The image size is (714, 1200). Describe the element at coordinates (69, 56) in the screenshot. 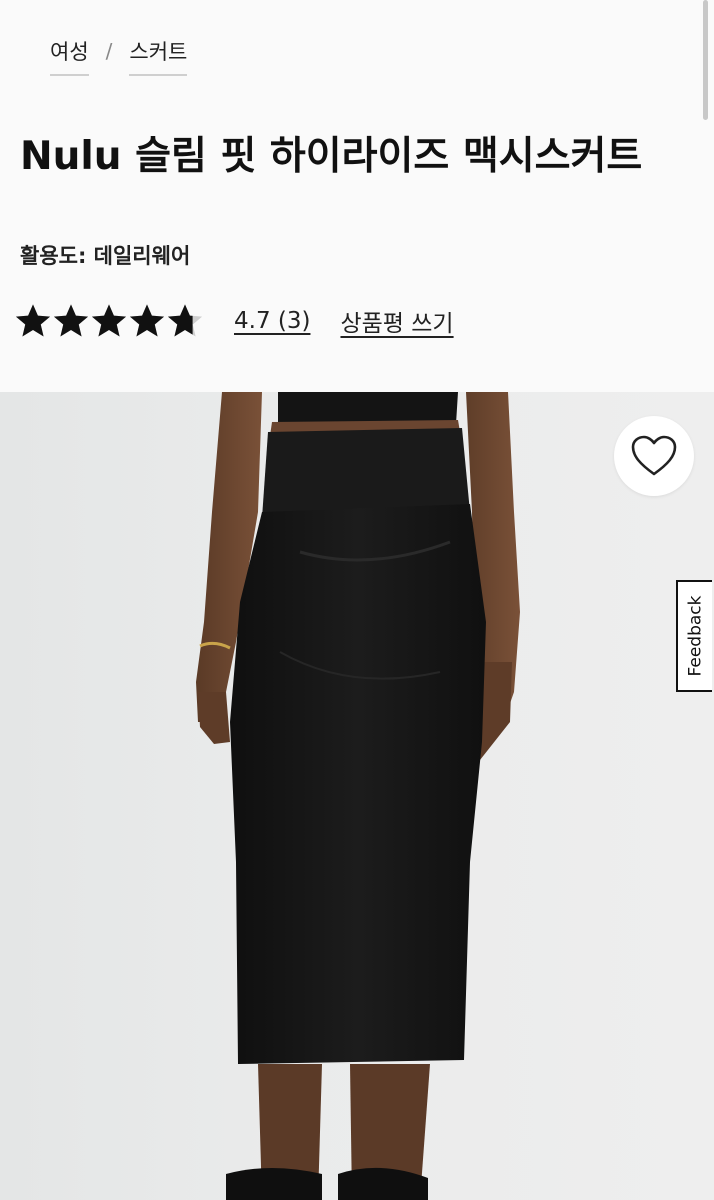

I see `breadcrumb-women: 여성` at that location.